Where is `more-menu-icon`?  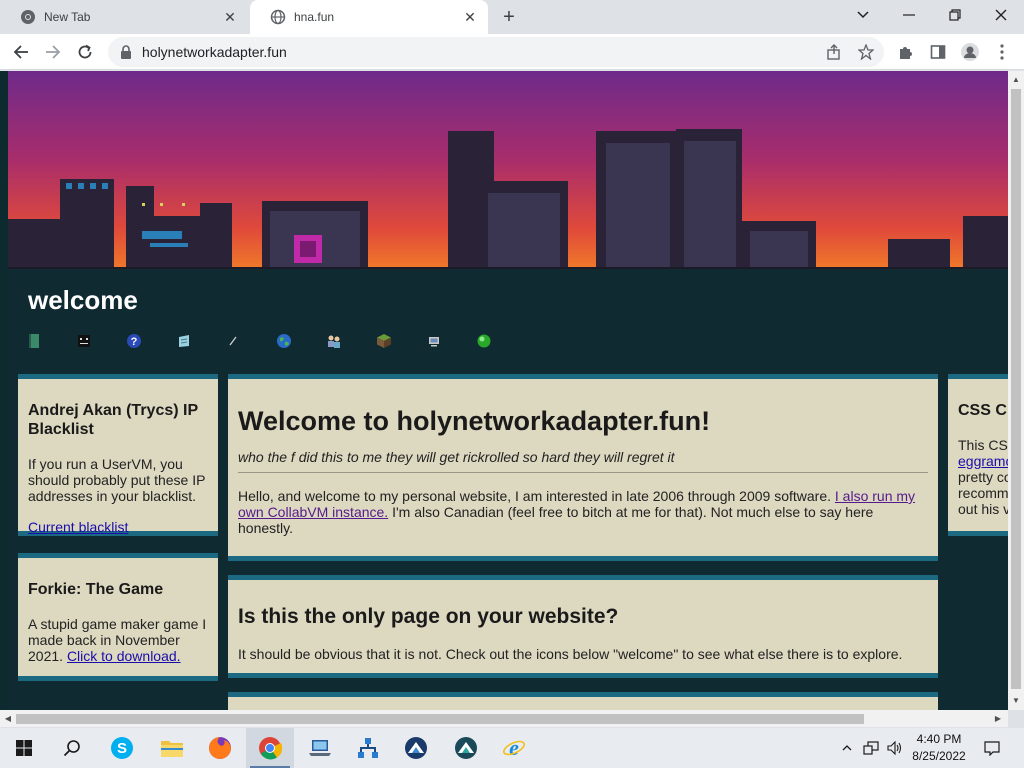
more-menu-icon is located at coordinates (1002, 52).